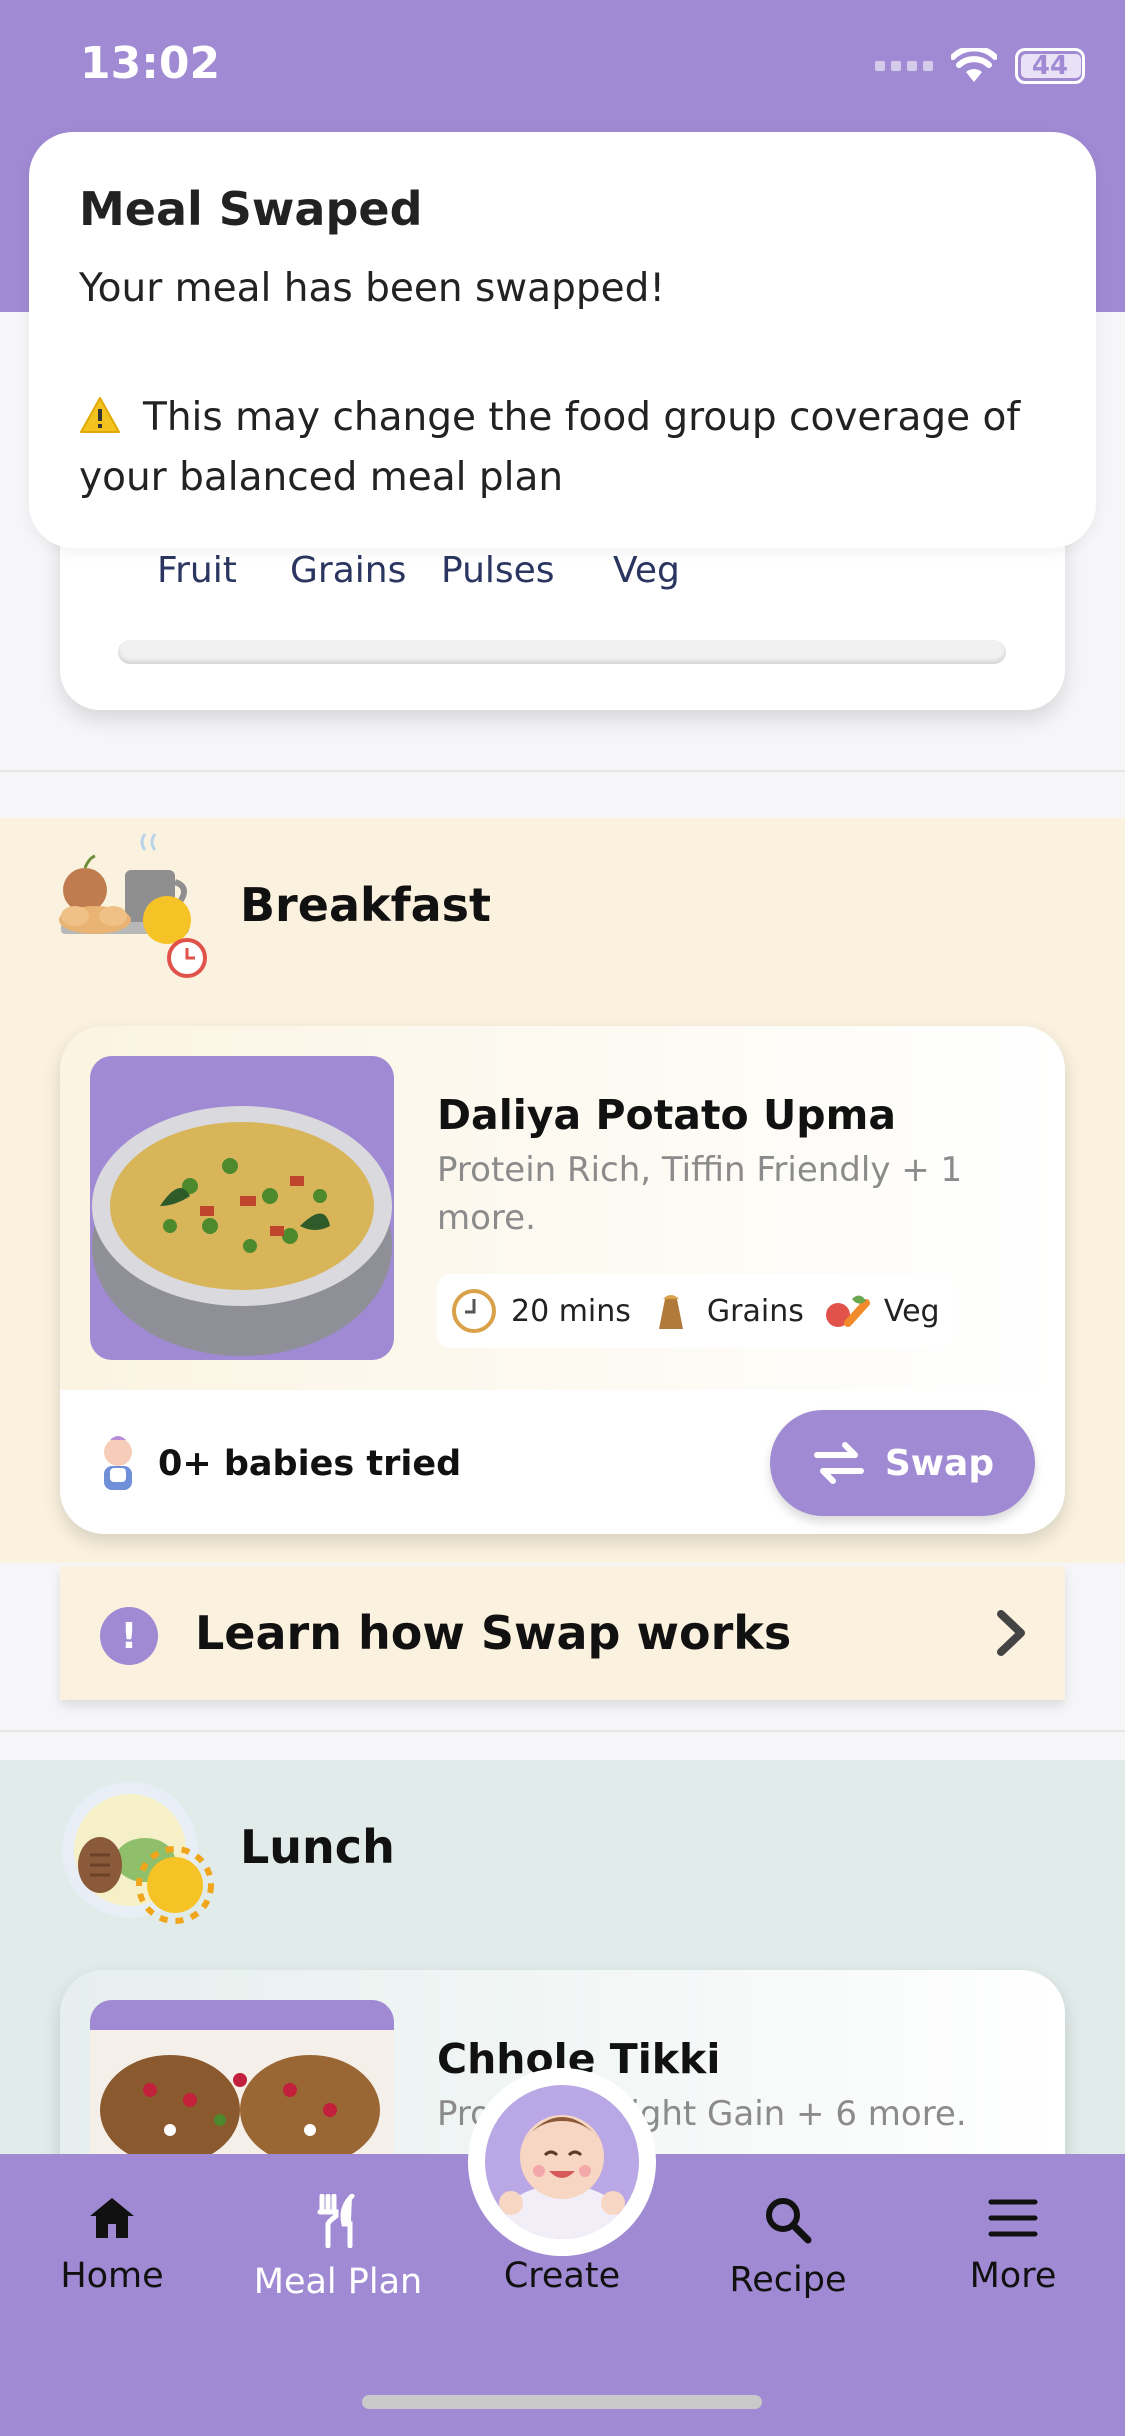  I want to click on swap-button: Swap, so click(902, 1463).